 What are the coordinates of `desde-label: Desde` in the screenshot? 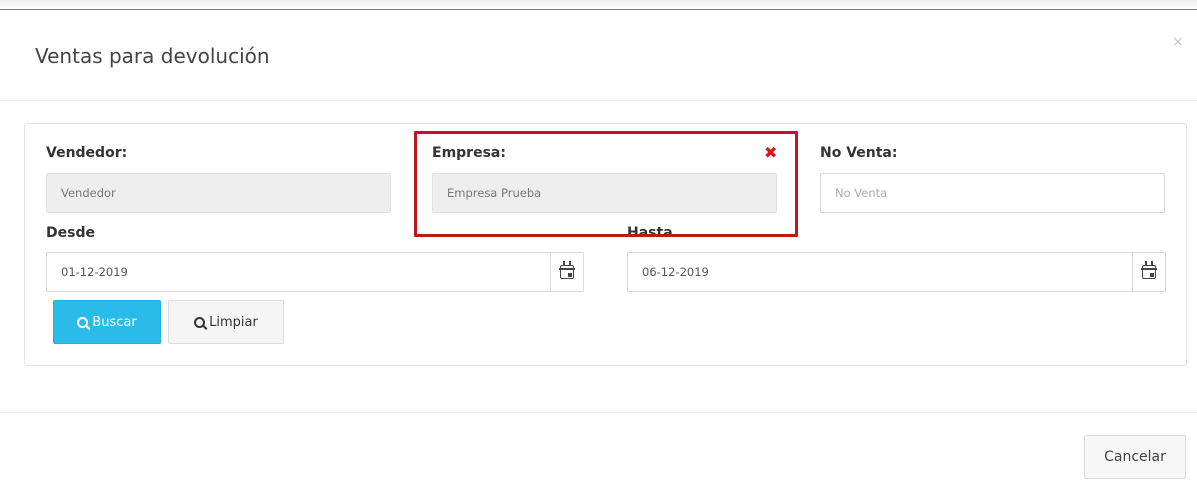 It's located at (70, 233).